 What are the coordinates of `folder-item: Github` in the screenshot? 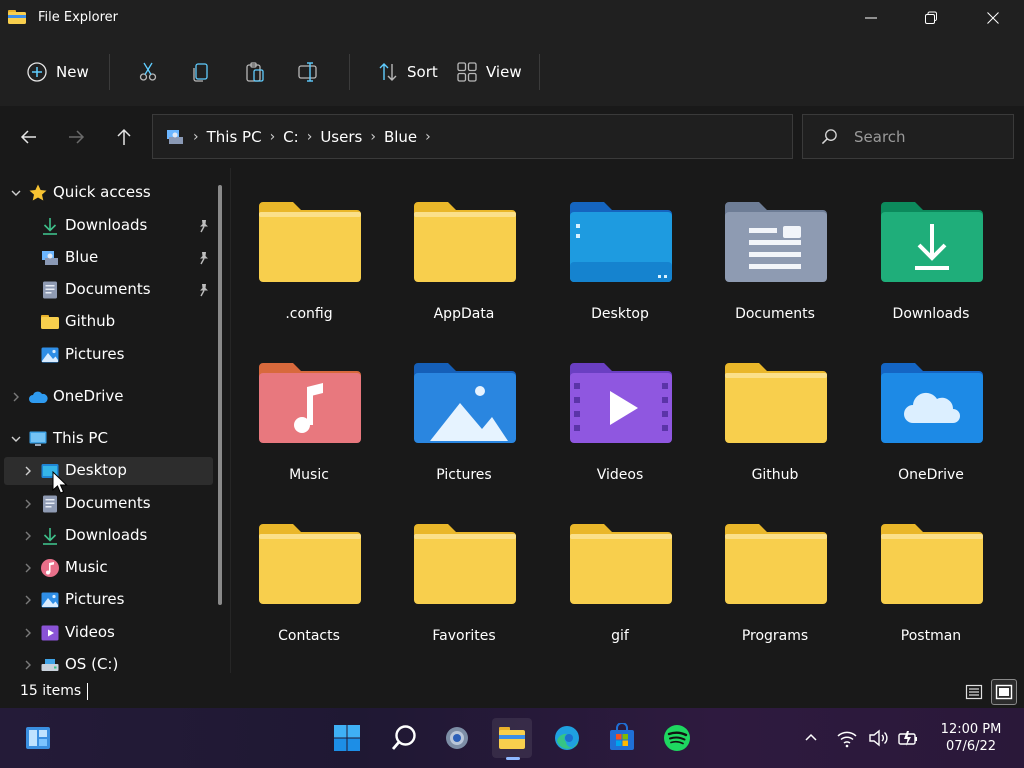 It's located at (775, 410).